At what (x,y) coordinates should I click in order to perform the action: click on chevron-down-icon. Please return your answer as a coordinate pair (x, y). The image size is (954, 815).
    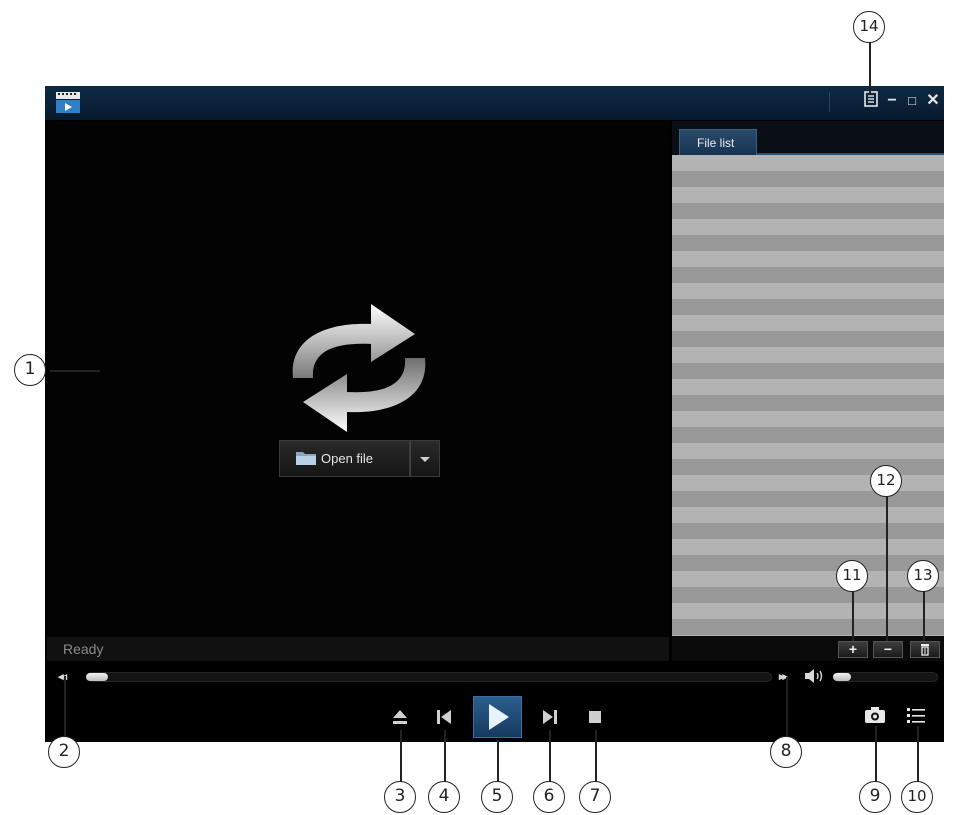
    Looking at the image, I should click on (425, 459).